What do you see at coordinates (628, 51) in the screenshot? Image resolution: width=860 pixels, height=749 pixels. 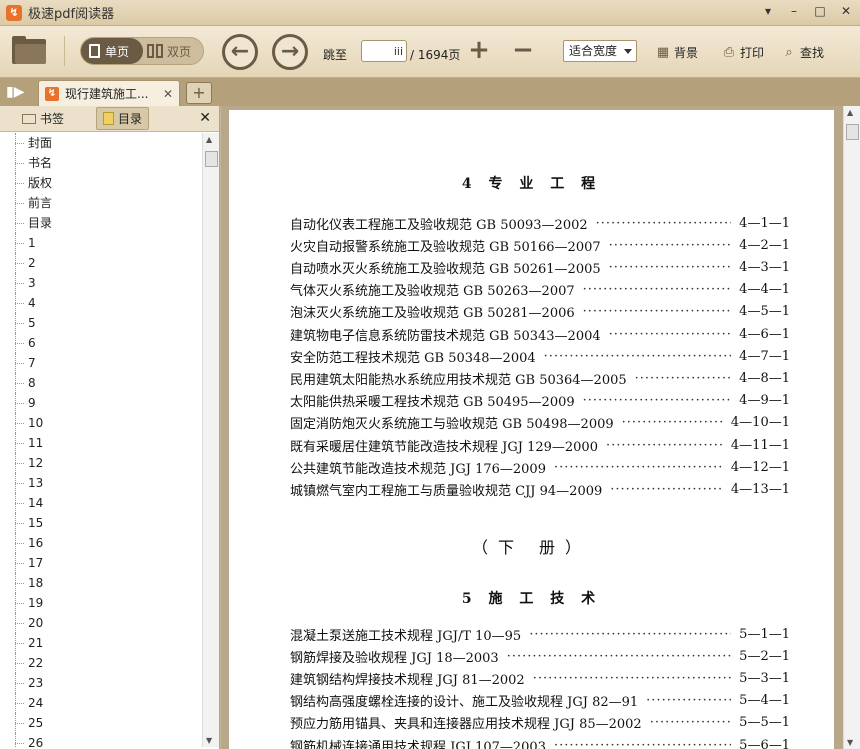 I see `chevron-down-icon` at bounding box center [628, 51].